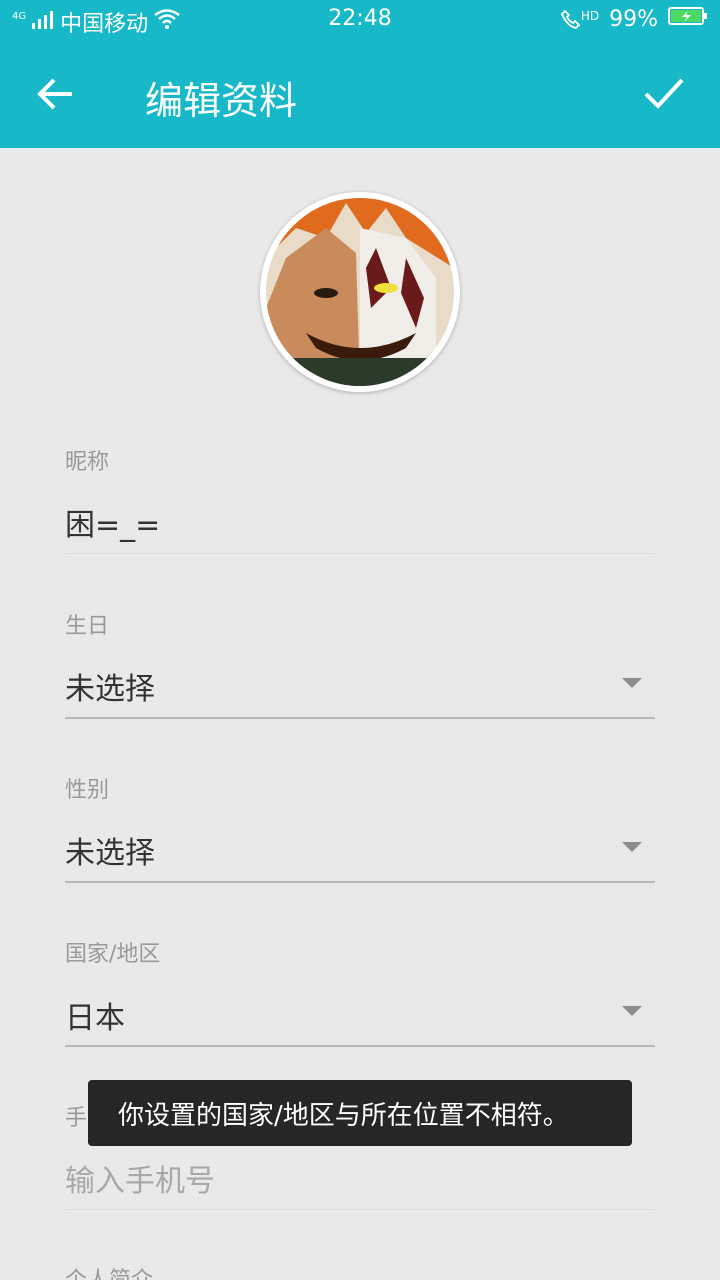  I want to click on hd-badge: HD, so click(590, 16).